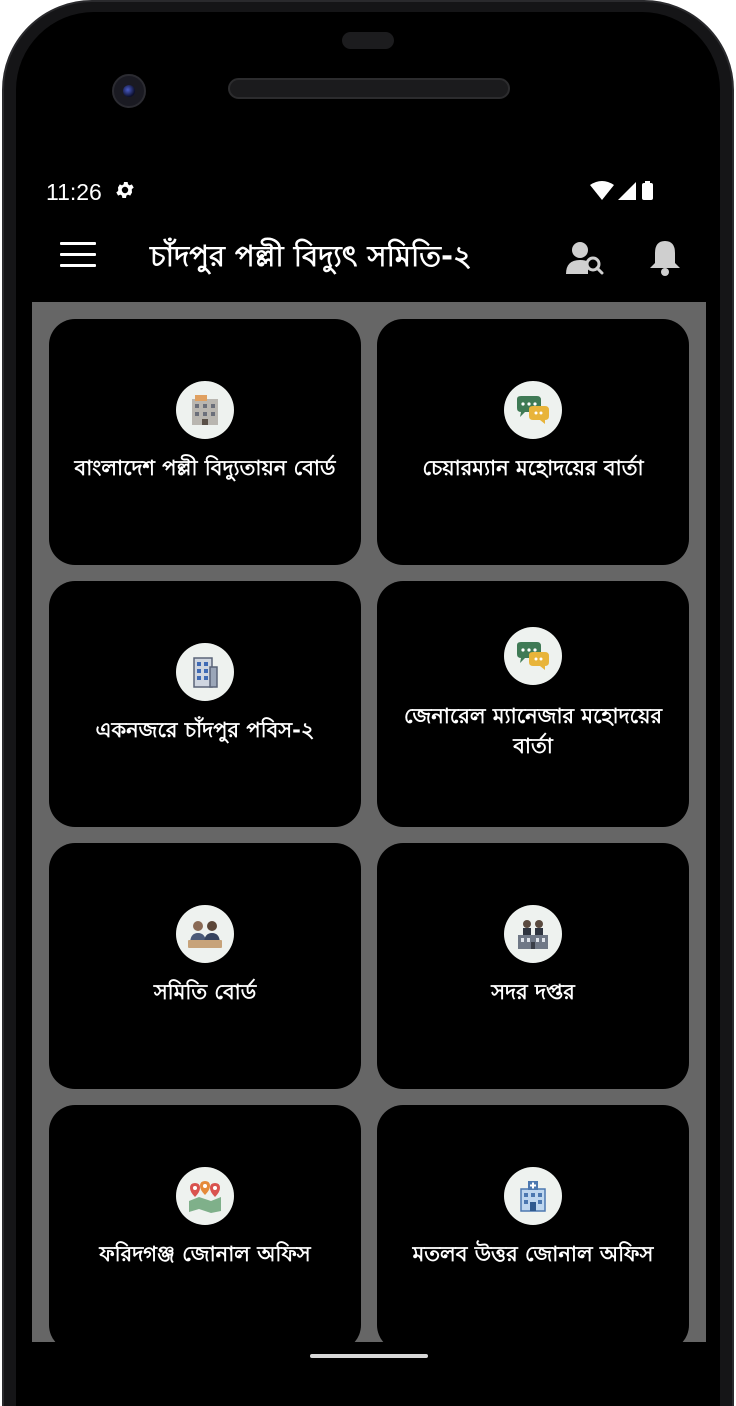 Image resolution: width=736 pixels, height=1406 pixels. Describe the element at coordinates (533, 442) in the screenshot. I see `card-chairman-message: চেয়ারম্যান মহোদয়ের বার্তা` at that location.